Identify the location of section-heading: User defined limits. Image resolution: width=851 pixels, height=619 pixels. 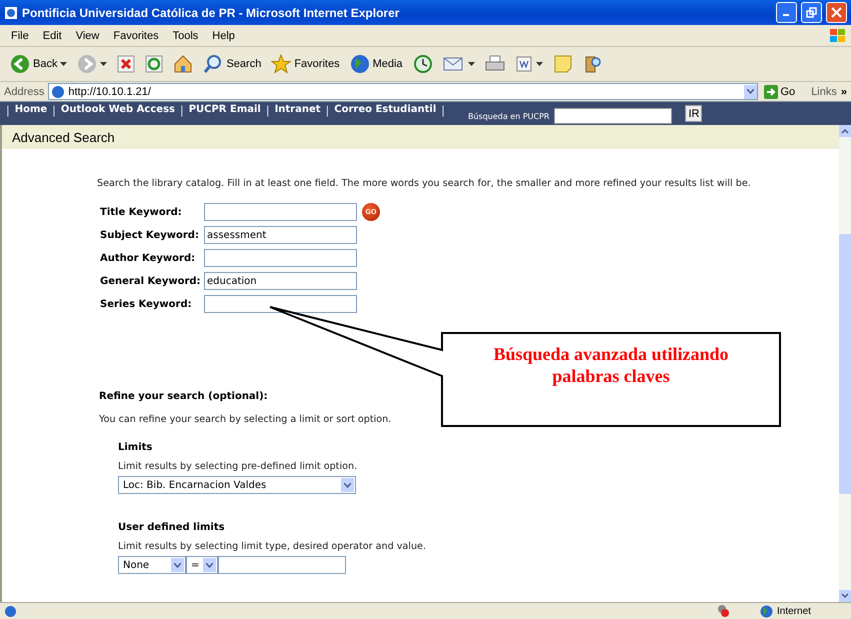
(172, 527).